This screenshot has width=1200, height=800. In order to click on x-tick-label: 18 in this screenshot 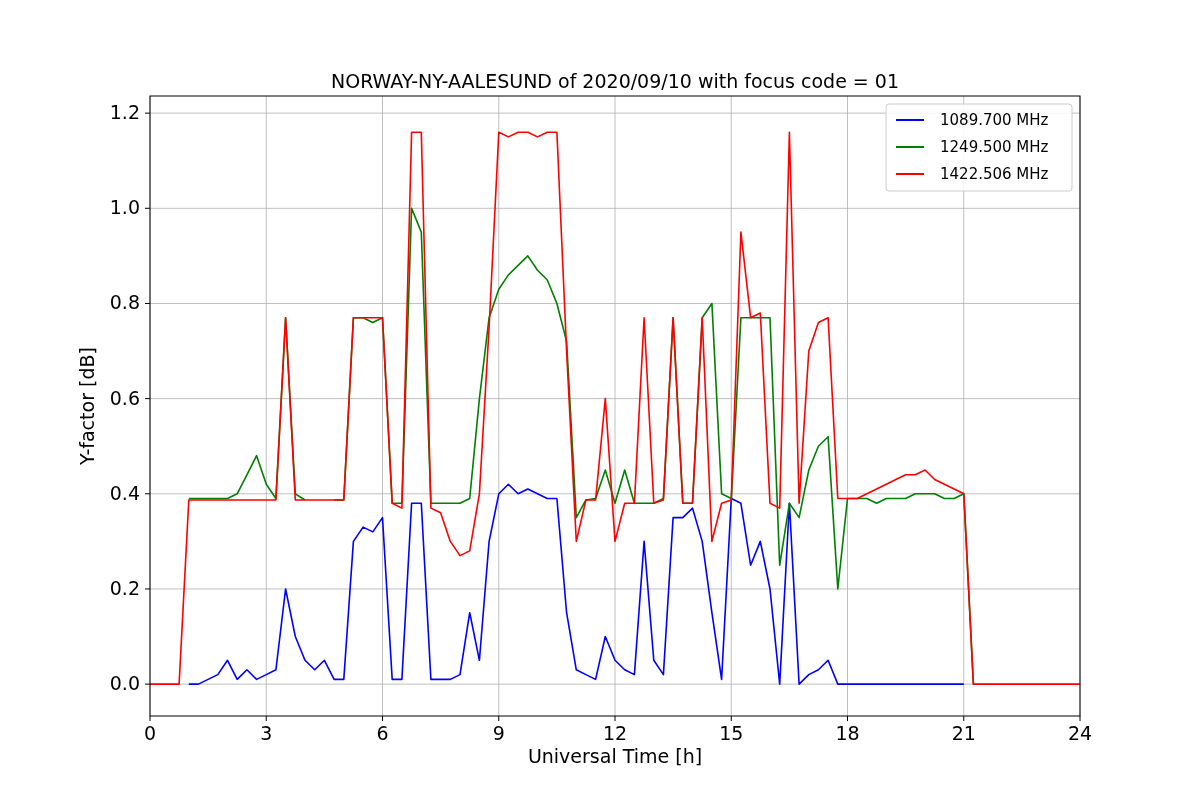, I will do `click(847, 733)`.